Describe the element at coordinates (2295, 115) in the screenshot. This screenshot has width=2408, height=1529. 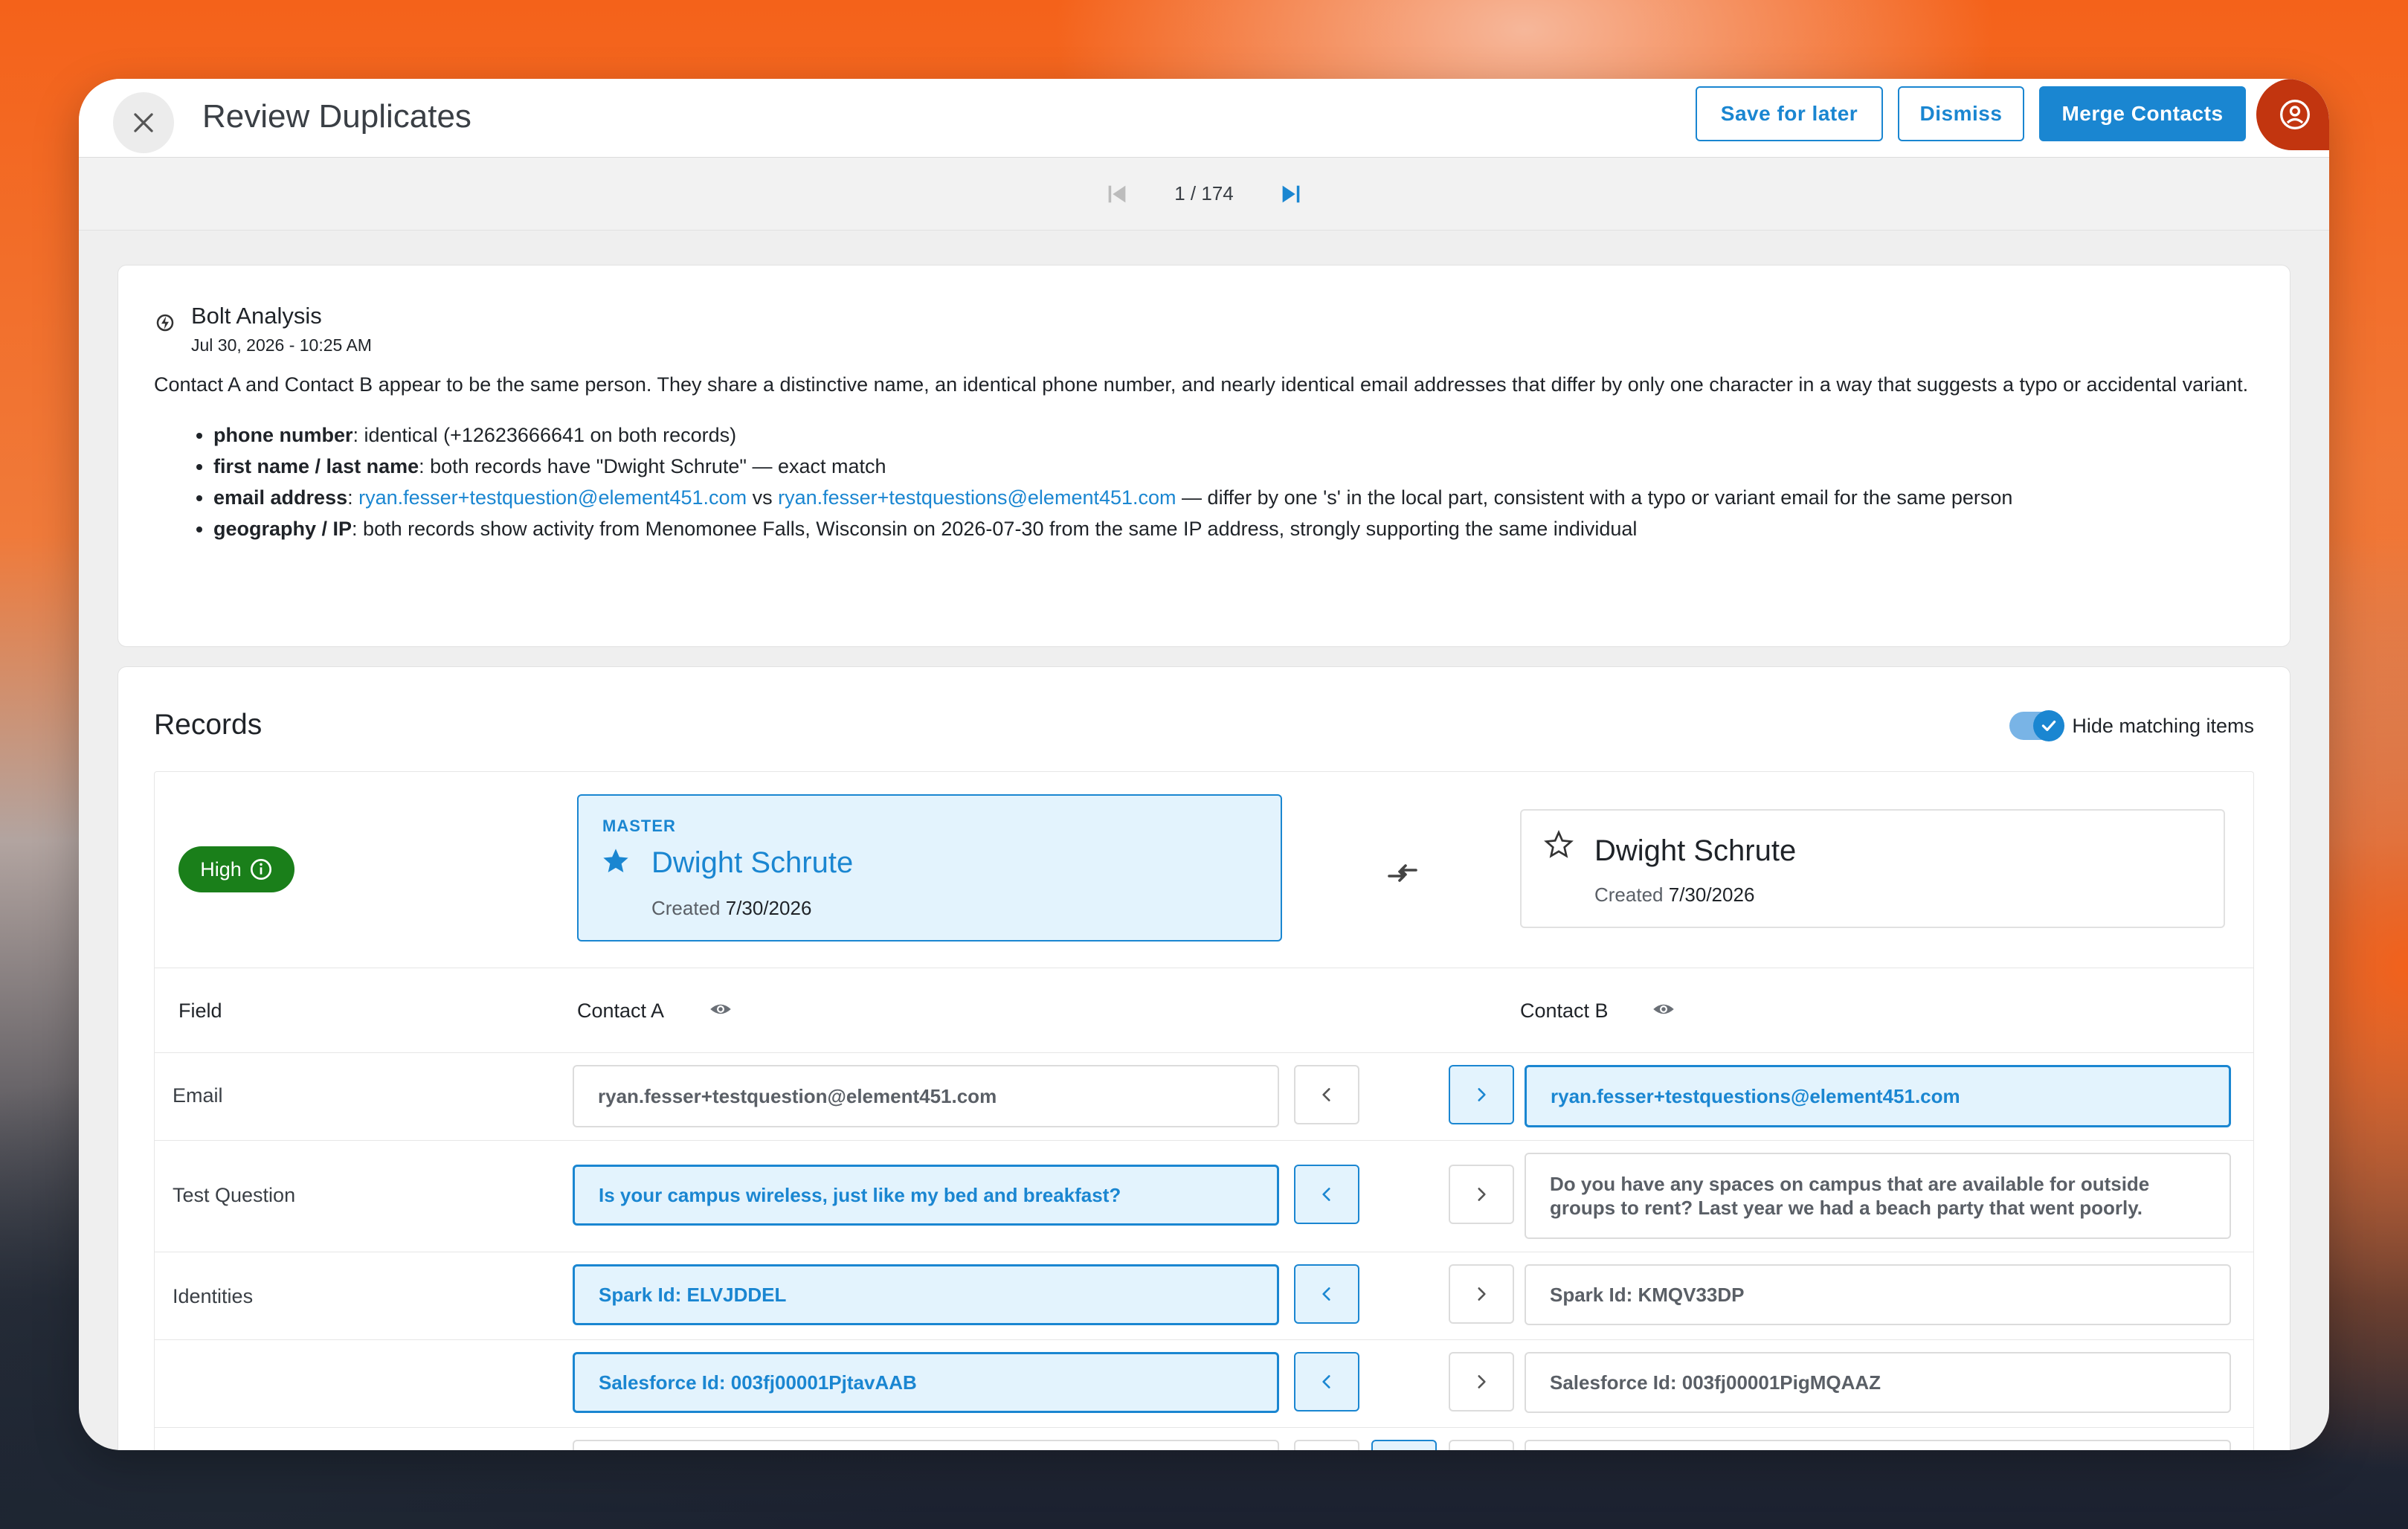
I see `user-settings-icon` at that location.